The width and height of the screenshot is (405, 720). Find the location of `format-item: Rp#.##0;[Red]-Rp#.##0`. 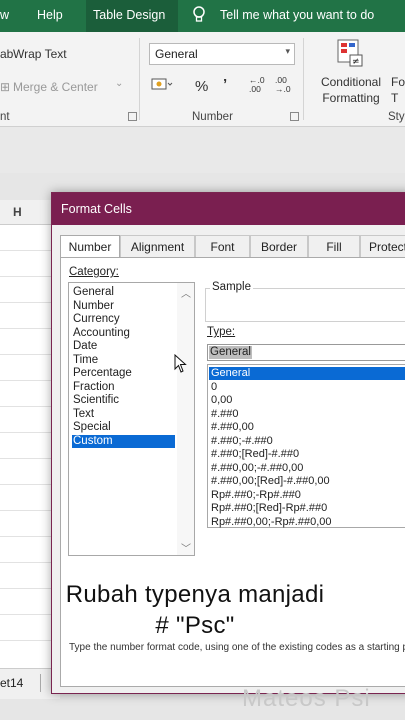

format-item: Rp#.##0;[Red]-Rp#.##0 is located at coordinates (307, 508).